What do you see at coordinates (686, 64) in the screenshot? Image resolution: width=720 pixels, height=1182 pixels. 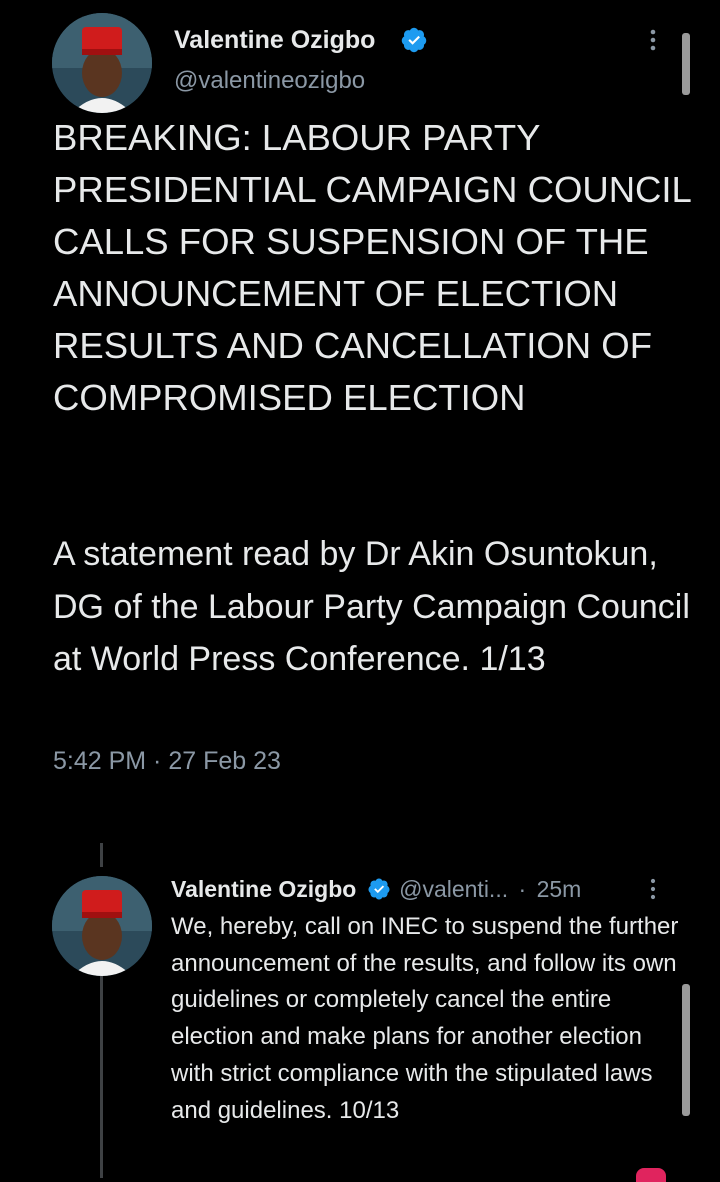 I see `scrollbar-thumb-top` at bounding box center [686, 64].